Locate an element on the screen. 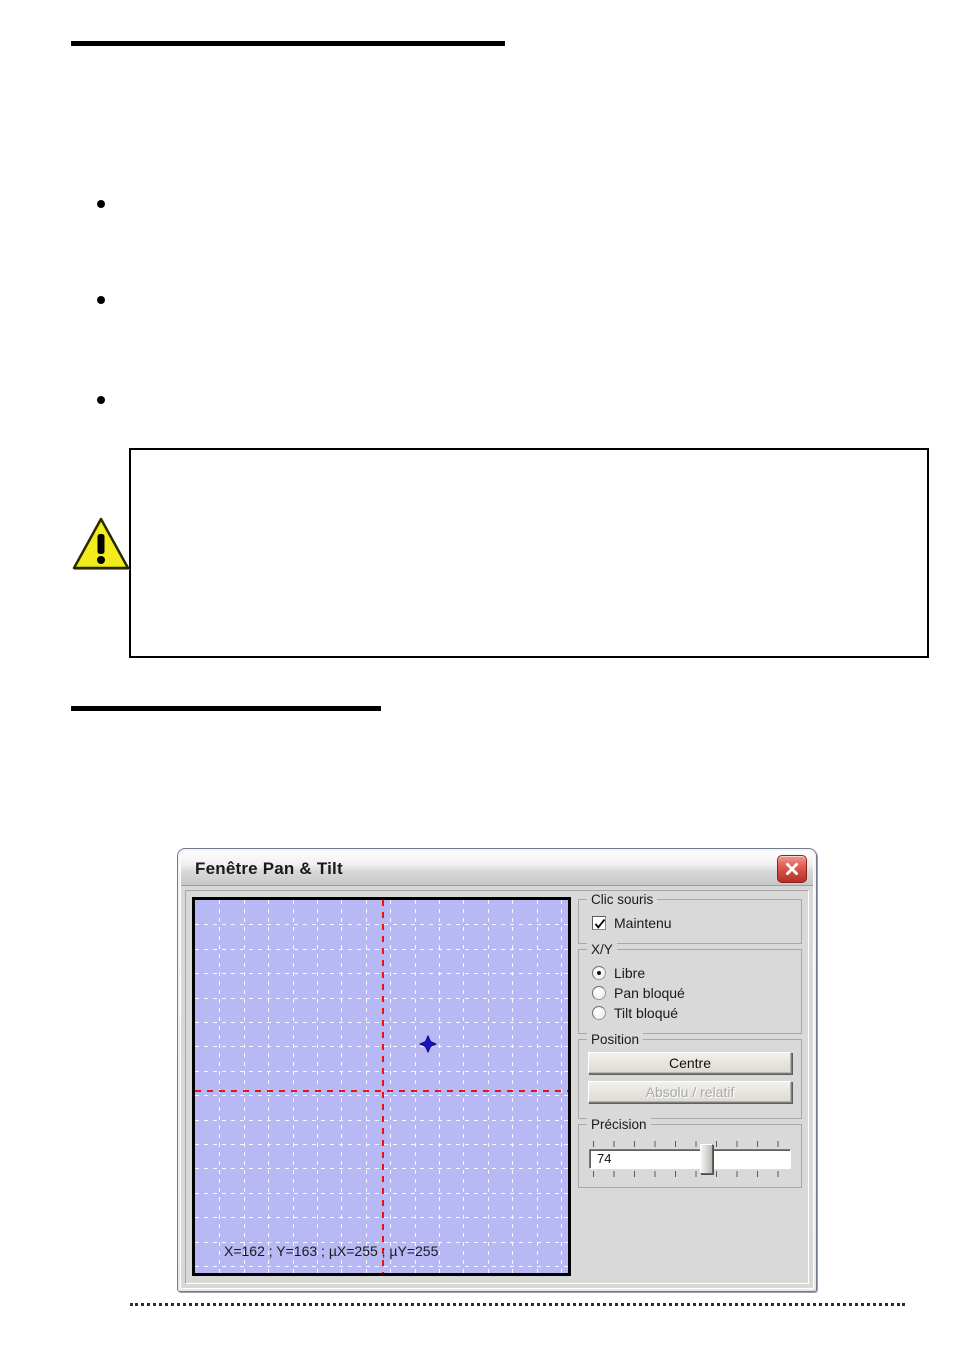 This screenshot has height=1351, width=954. group-position-title: Position is located at coordinates (615, 1039).